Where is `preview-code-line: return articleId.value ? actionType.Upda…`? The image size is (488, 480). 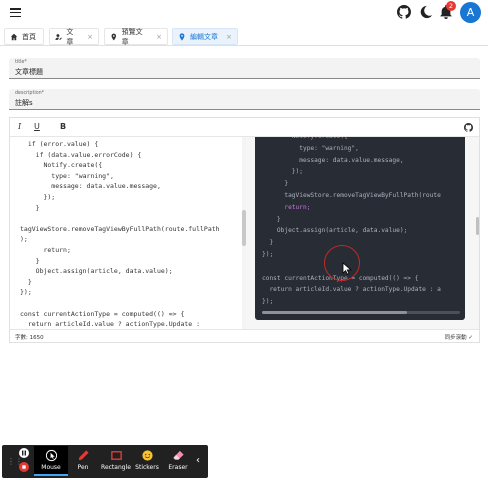 preview-code-line: return articleId.value ? actionType.Upda… is located at coordinates (351, 290).